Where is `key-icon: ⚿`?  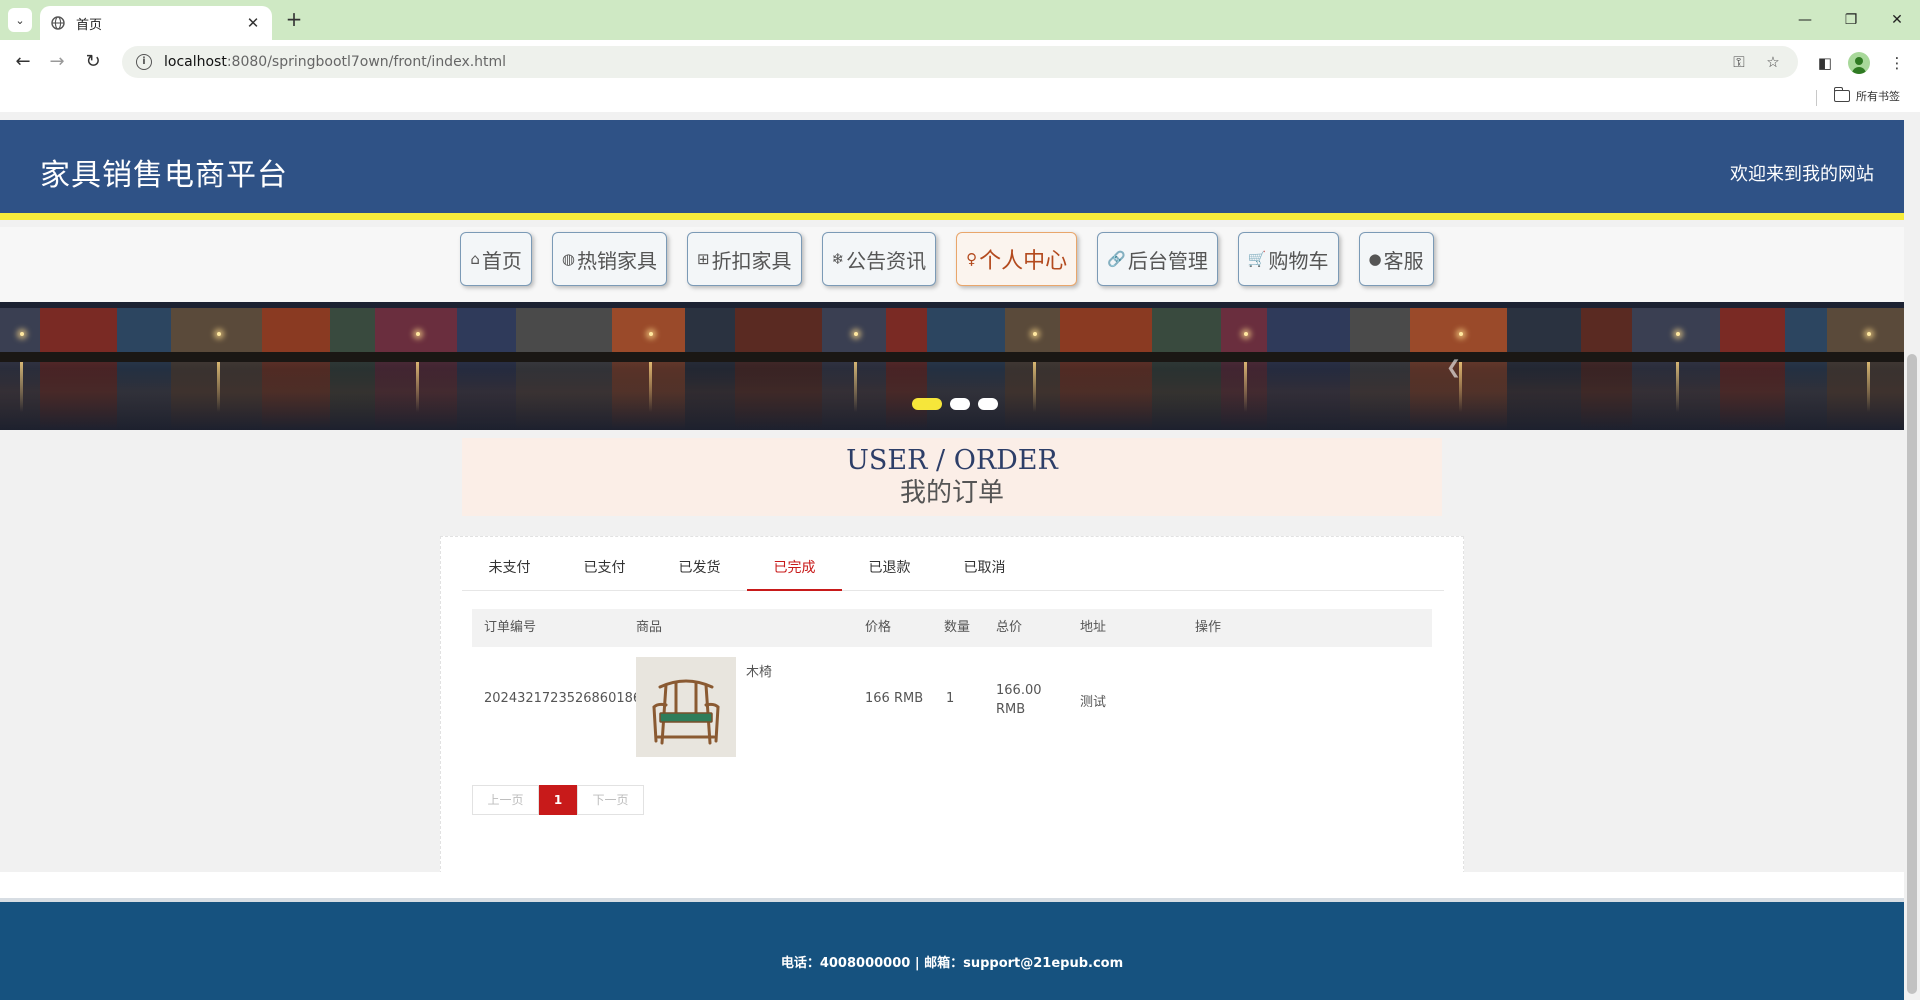 key-icon: ⚿ is located at coordinates (1739, 62).